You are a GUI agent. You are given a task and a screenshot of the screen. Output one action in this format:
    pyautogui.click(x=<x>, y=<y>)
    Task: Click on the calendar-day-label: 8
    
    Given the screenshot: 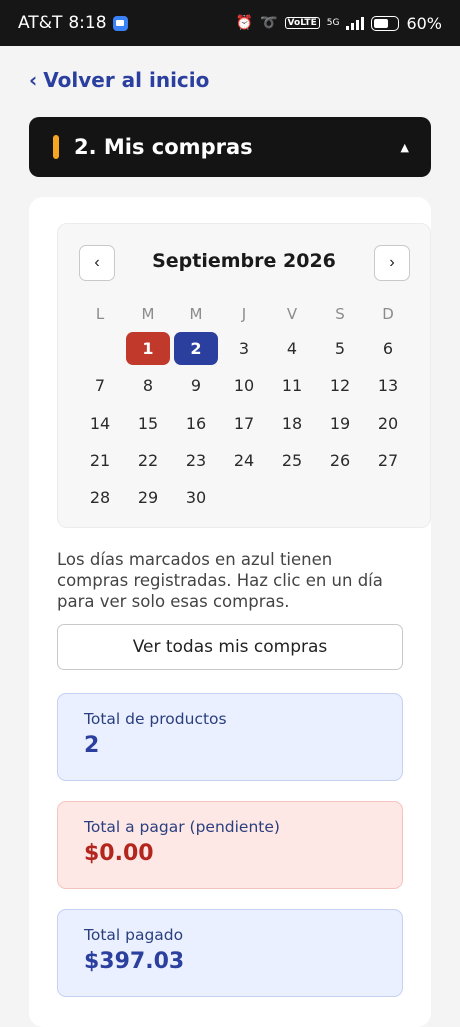 What is the action you would take?
    pyautogui.click(x=148, y=386)
    